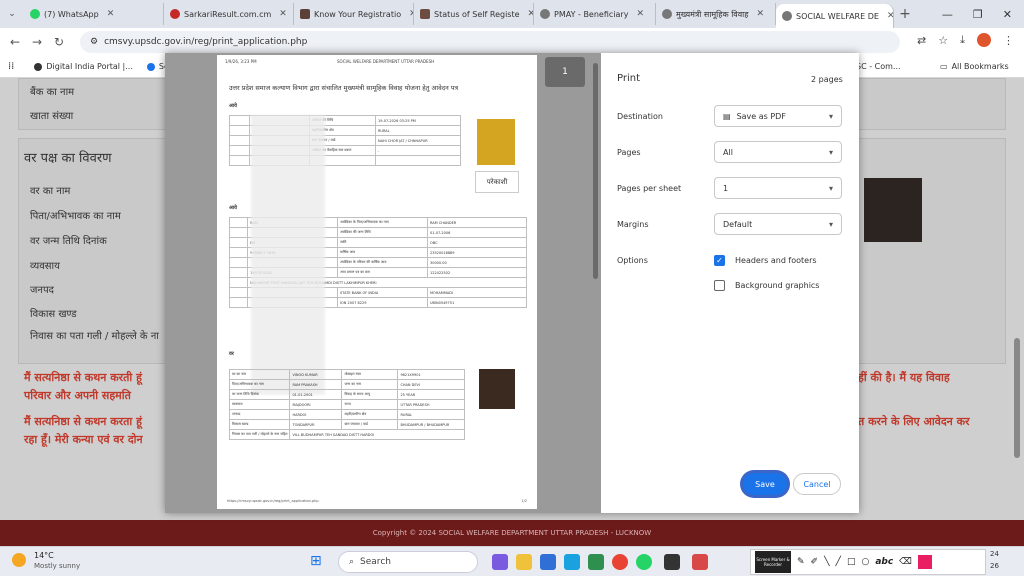 Image resolution: width=1024 pixels, height=576 pixels. I want to click on headers-footers-checkbox: ✓, so click(719, 260).